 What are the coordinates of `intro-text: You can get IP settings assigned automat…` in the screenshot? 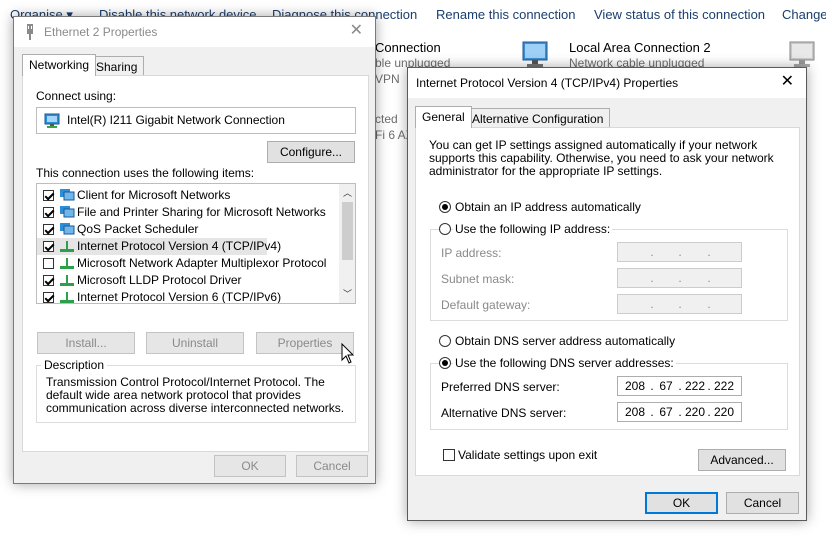 It's located at (601, 158).